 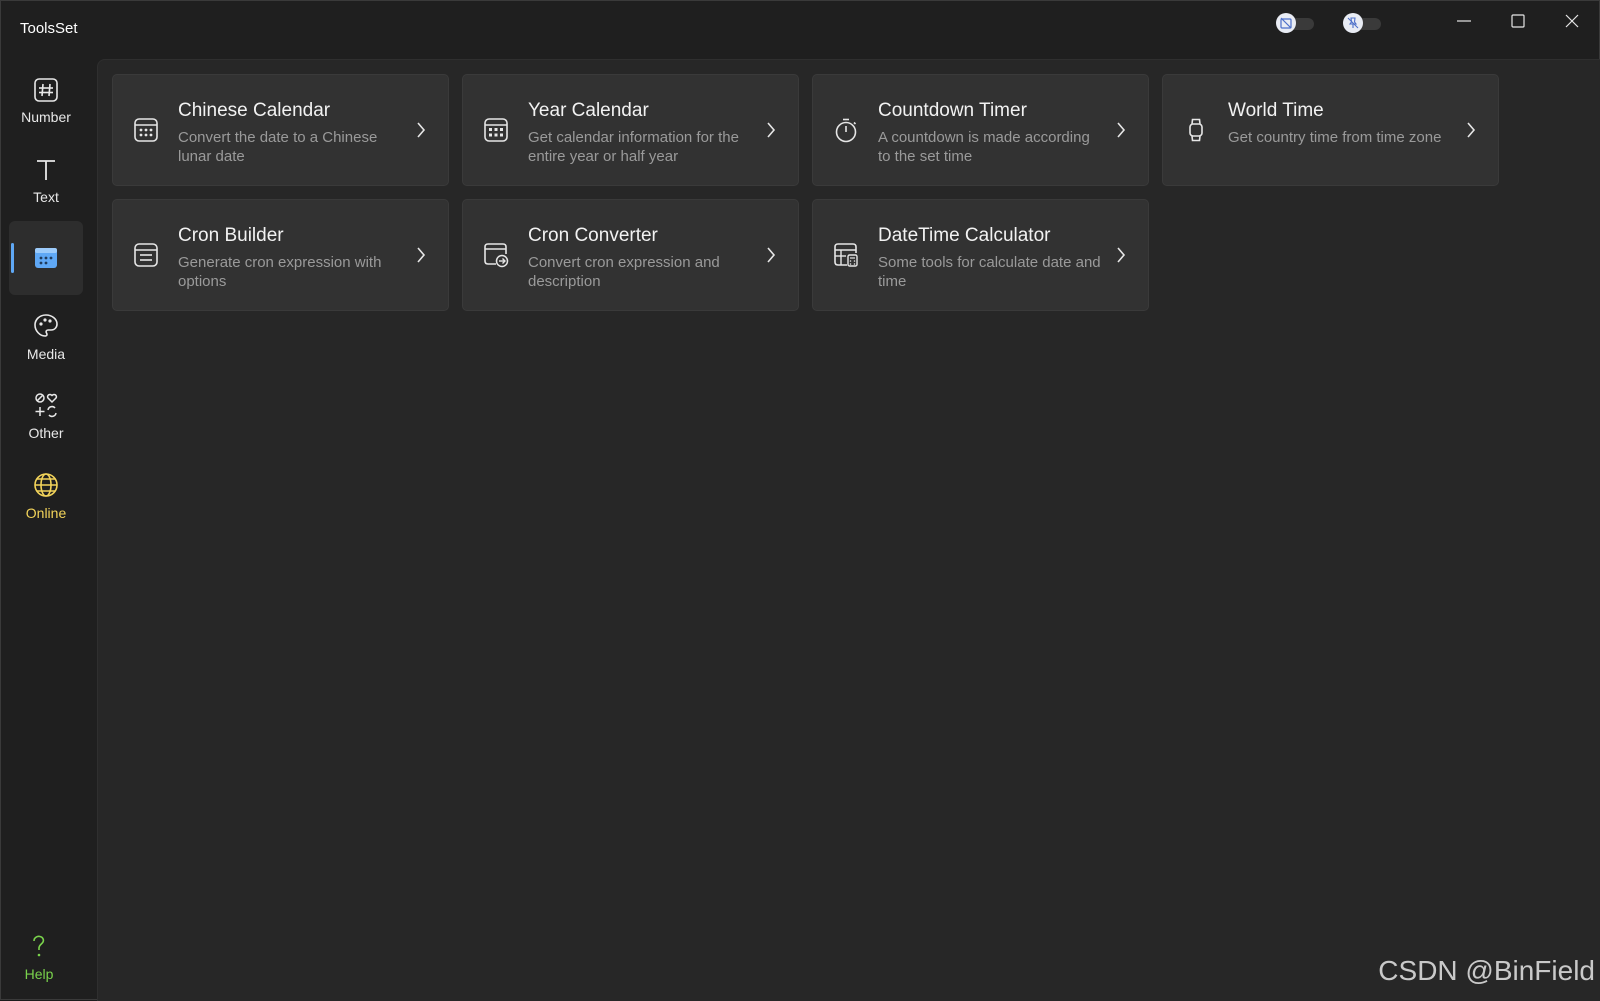 What do you see at coordinates (46, 354) in the screenshot?
I see `sidebar-item-label: Media` at bounding box center [46, 354].